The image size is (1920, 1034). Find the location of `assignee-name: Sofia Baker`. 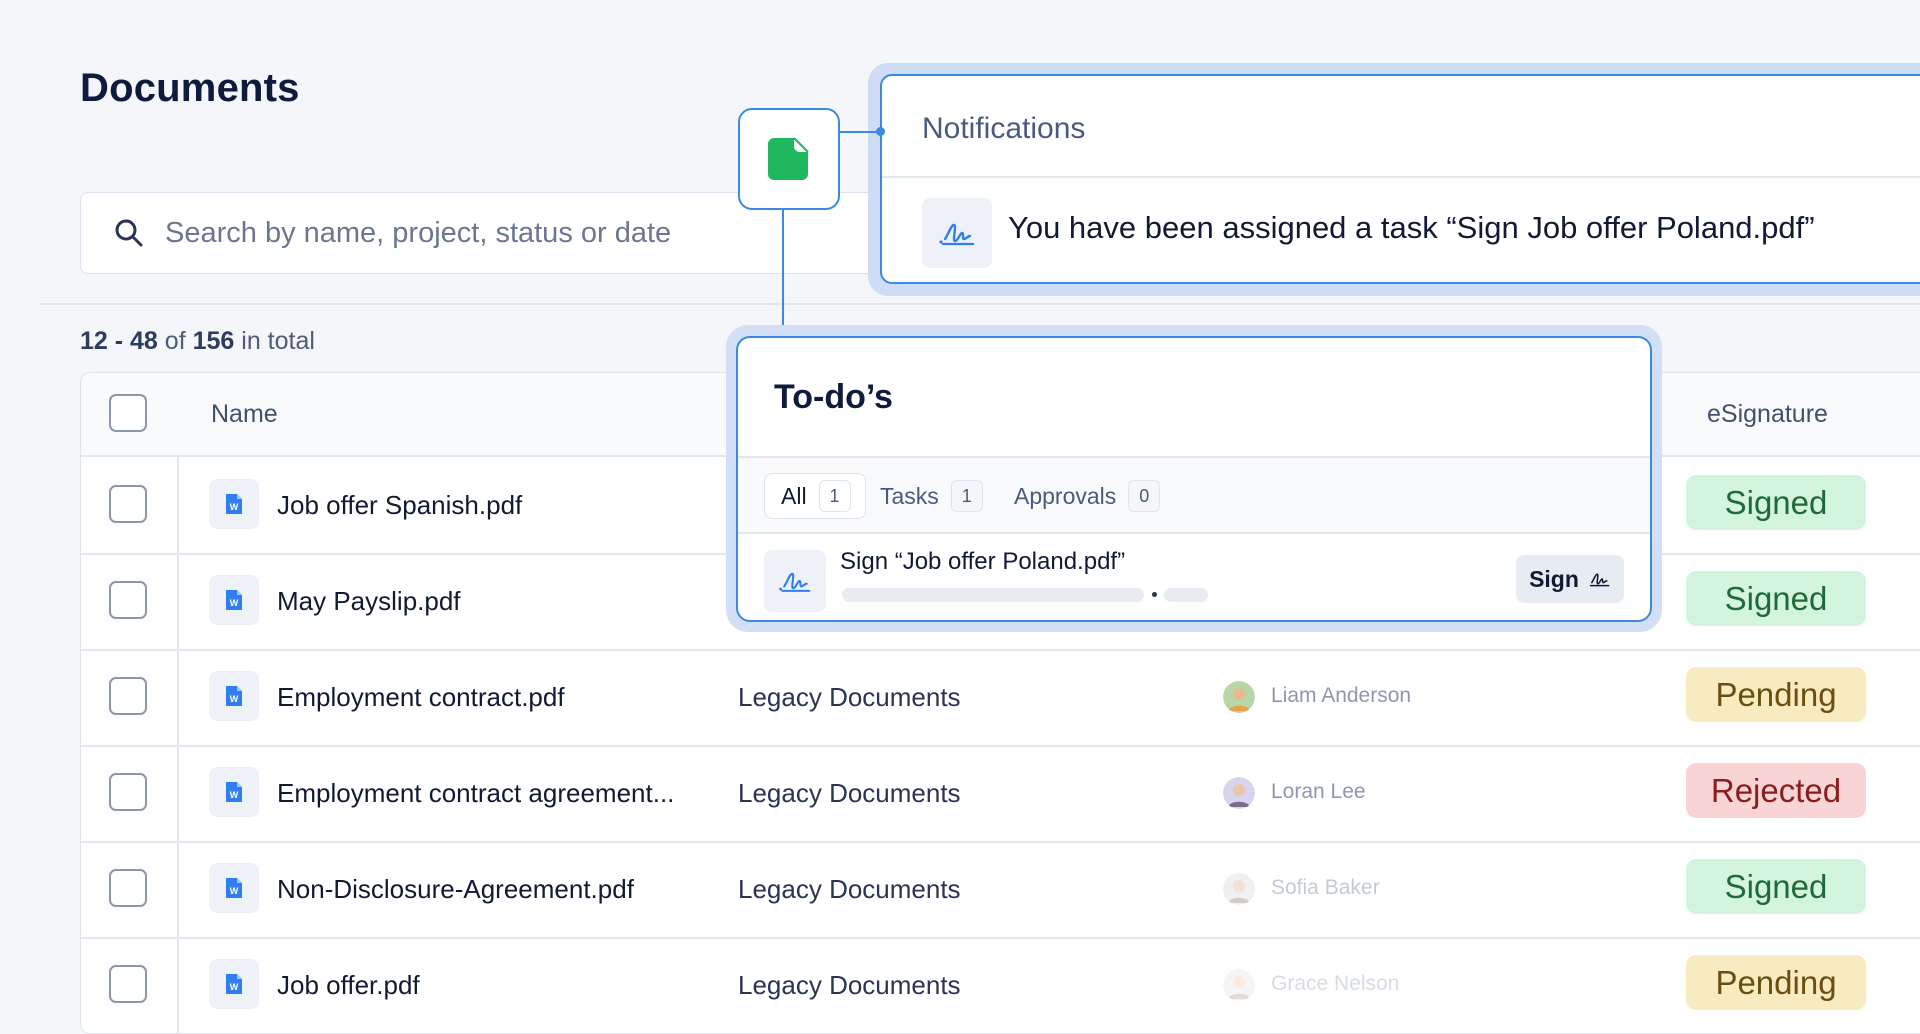

assignee-name: Sofia Baker is located at coordinates (1325, 887).